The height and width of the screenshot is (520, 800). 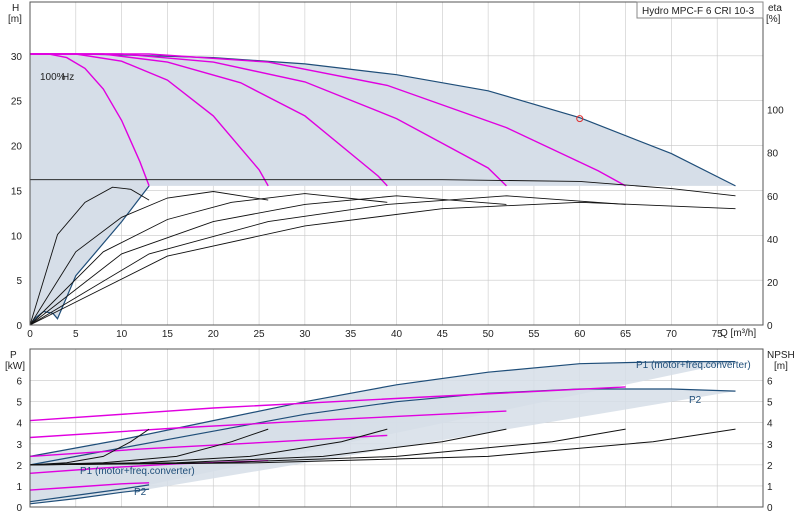 I want to click on lower-left-axis-unit: [kW], so click(x=15, y=366).